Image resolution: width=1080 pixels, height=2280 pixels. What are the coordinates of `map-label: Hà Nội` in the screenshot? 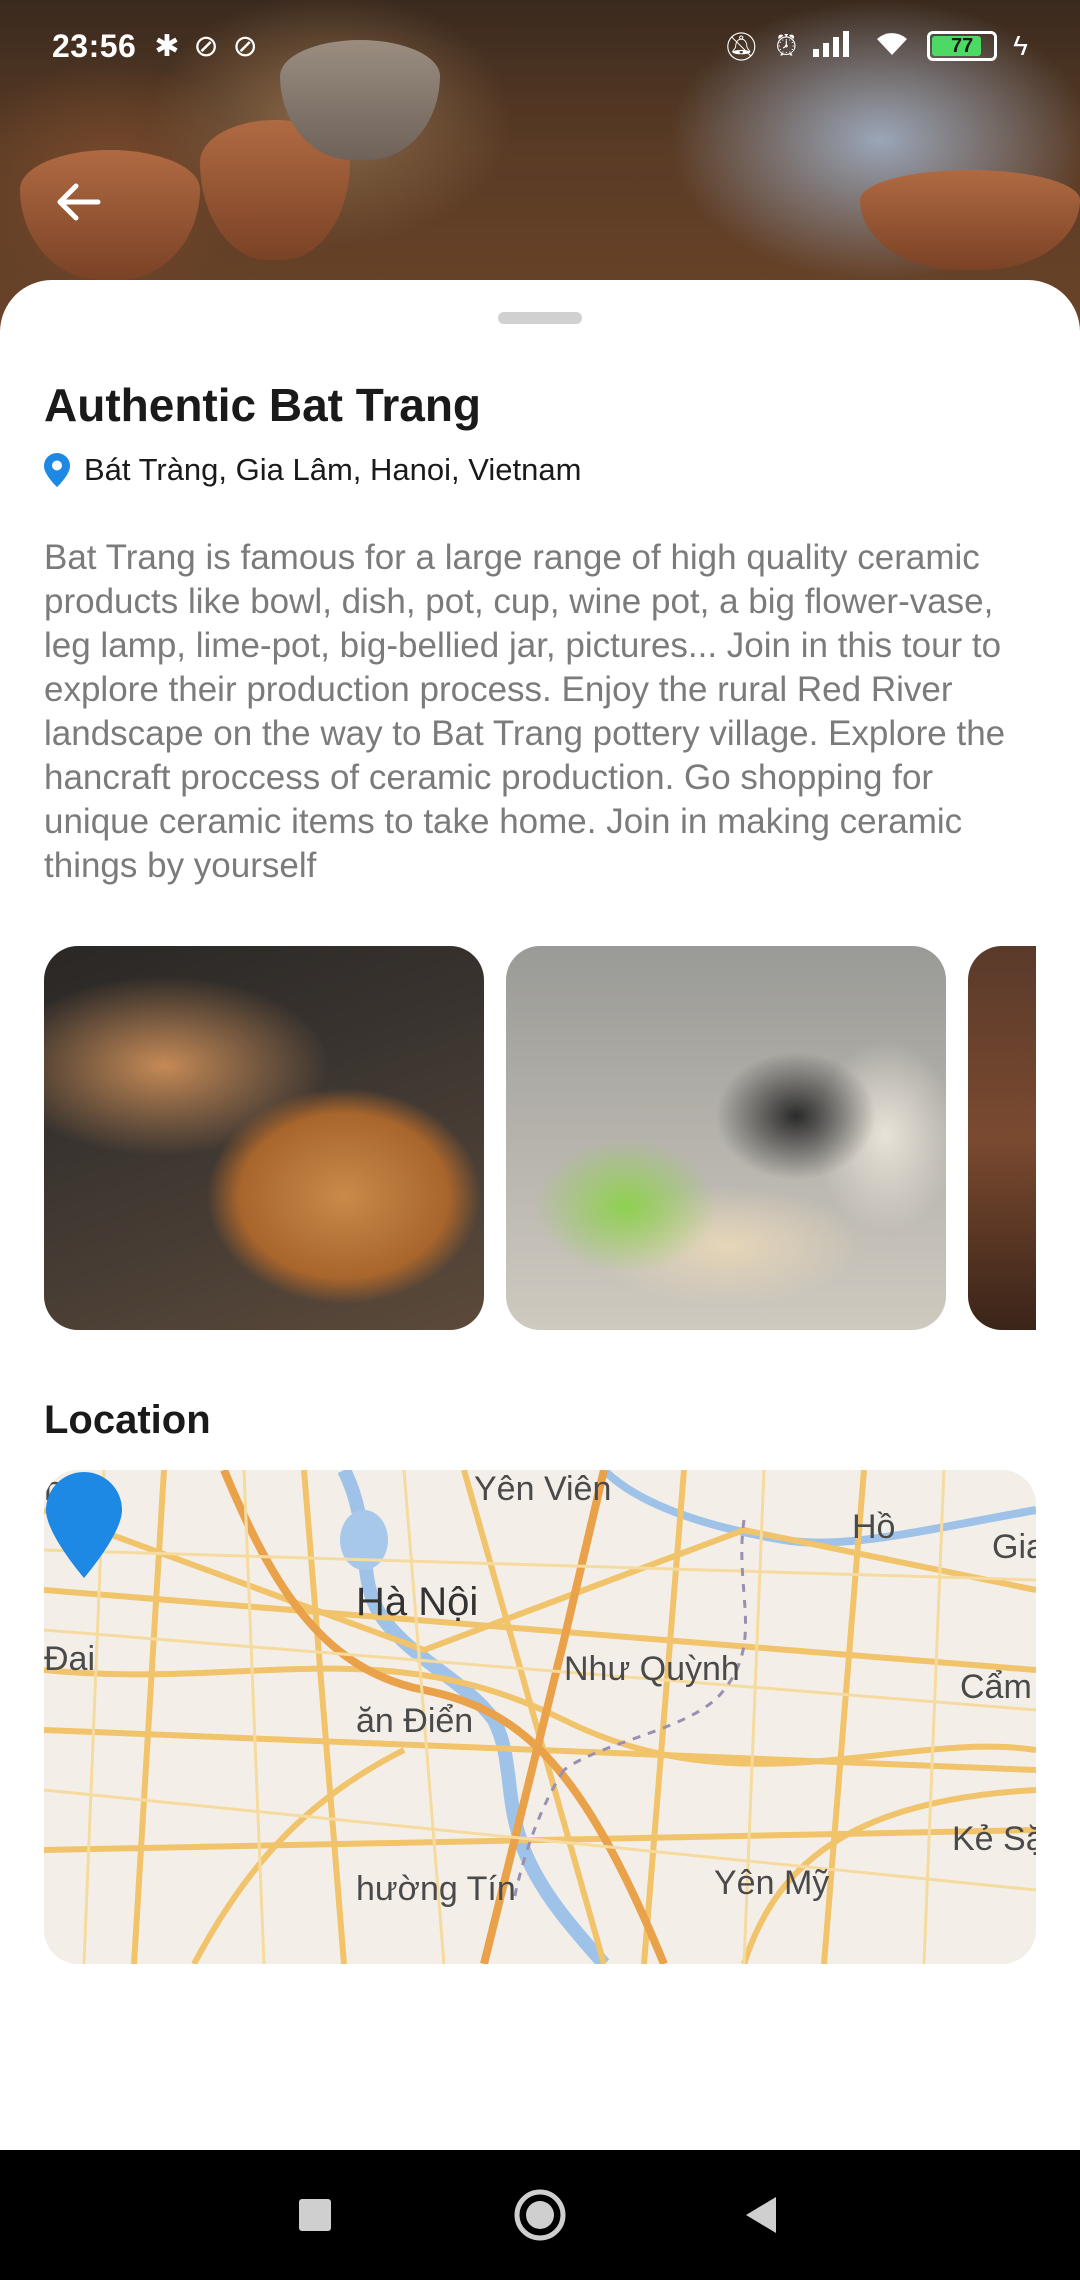 It's located at (417, 1602).